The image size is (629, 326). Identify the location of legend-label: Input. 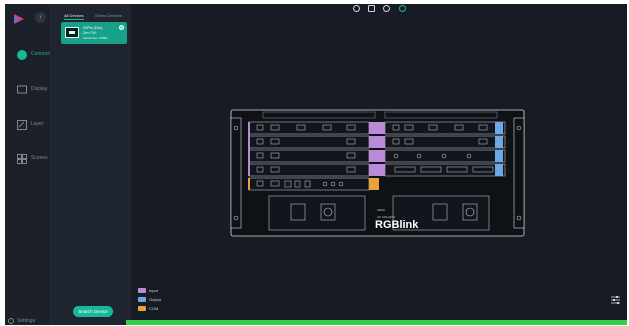
(153, 290).